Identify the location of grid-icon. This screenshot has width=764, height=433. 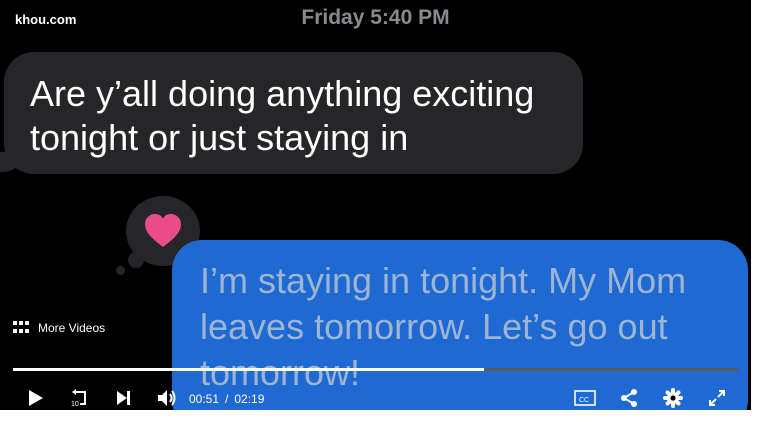
(21, 328).